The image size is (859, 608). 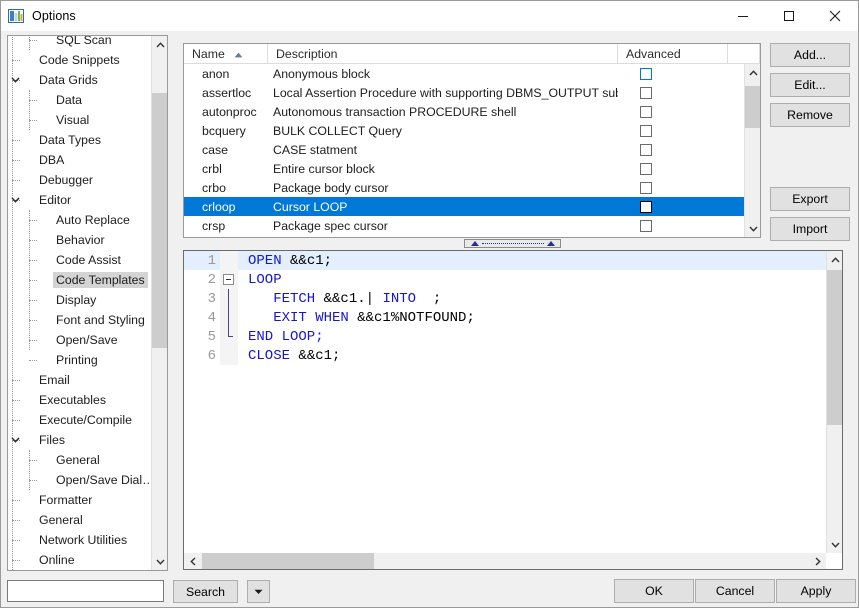 I want to click on sidebar-item-editor: Editor, so click(x=79, y=200).